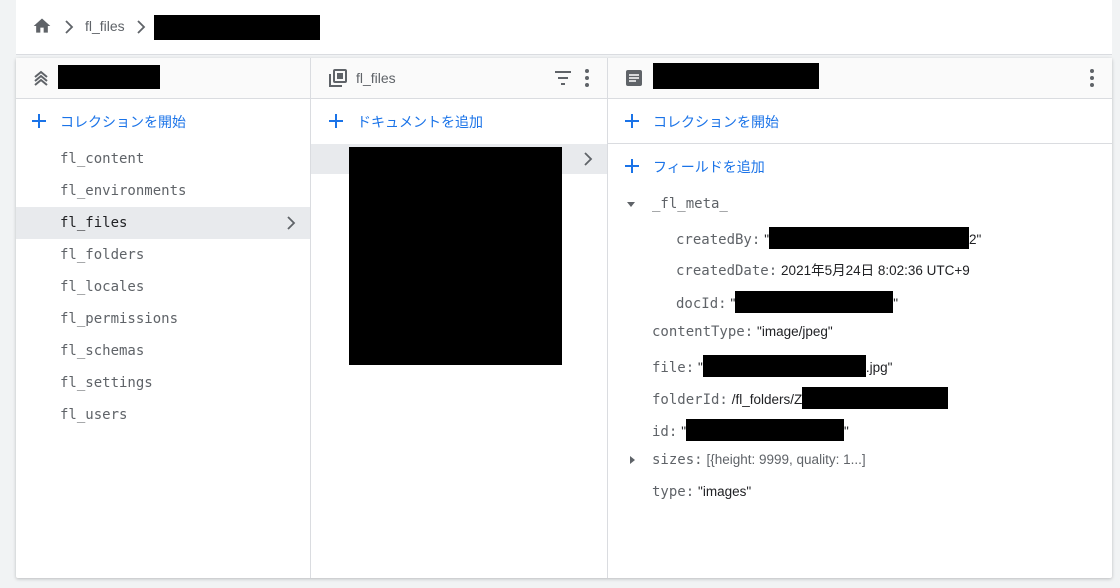  What do you see at coordinates (673, 492) in the screenshot?
I see `field-key: type:` at bounding box center [673, 492].